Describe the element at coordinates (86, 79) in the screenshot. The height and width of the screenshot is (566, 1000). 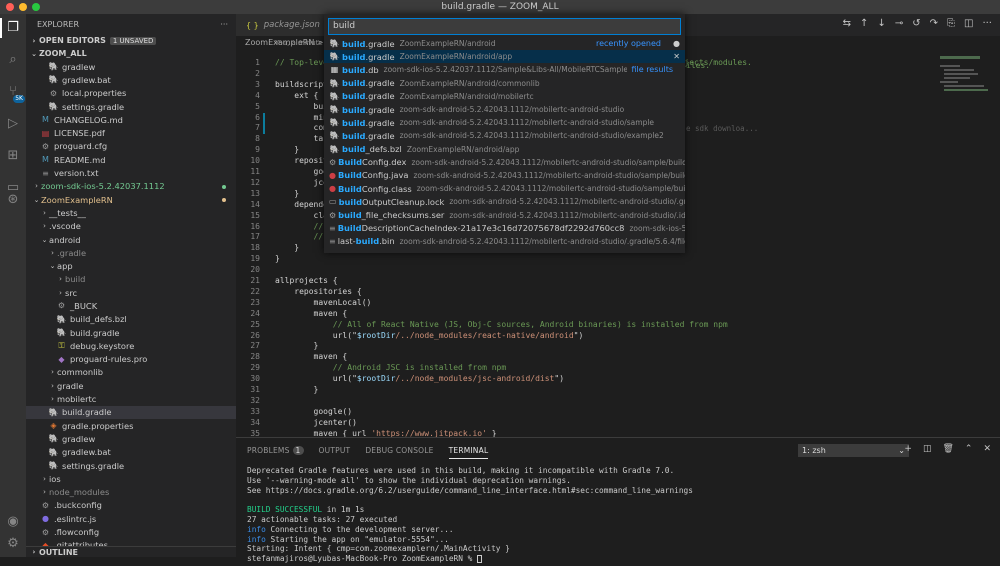
I see `tree-item-label: gradlew.bat` at that location.